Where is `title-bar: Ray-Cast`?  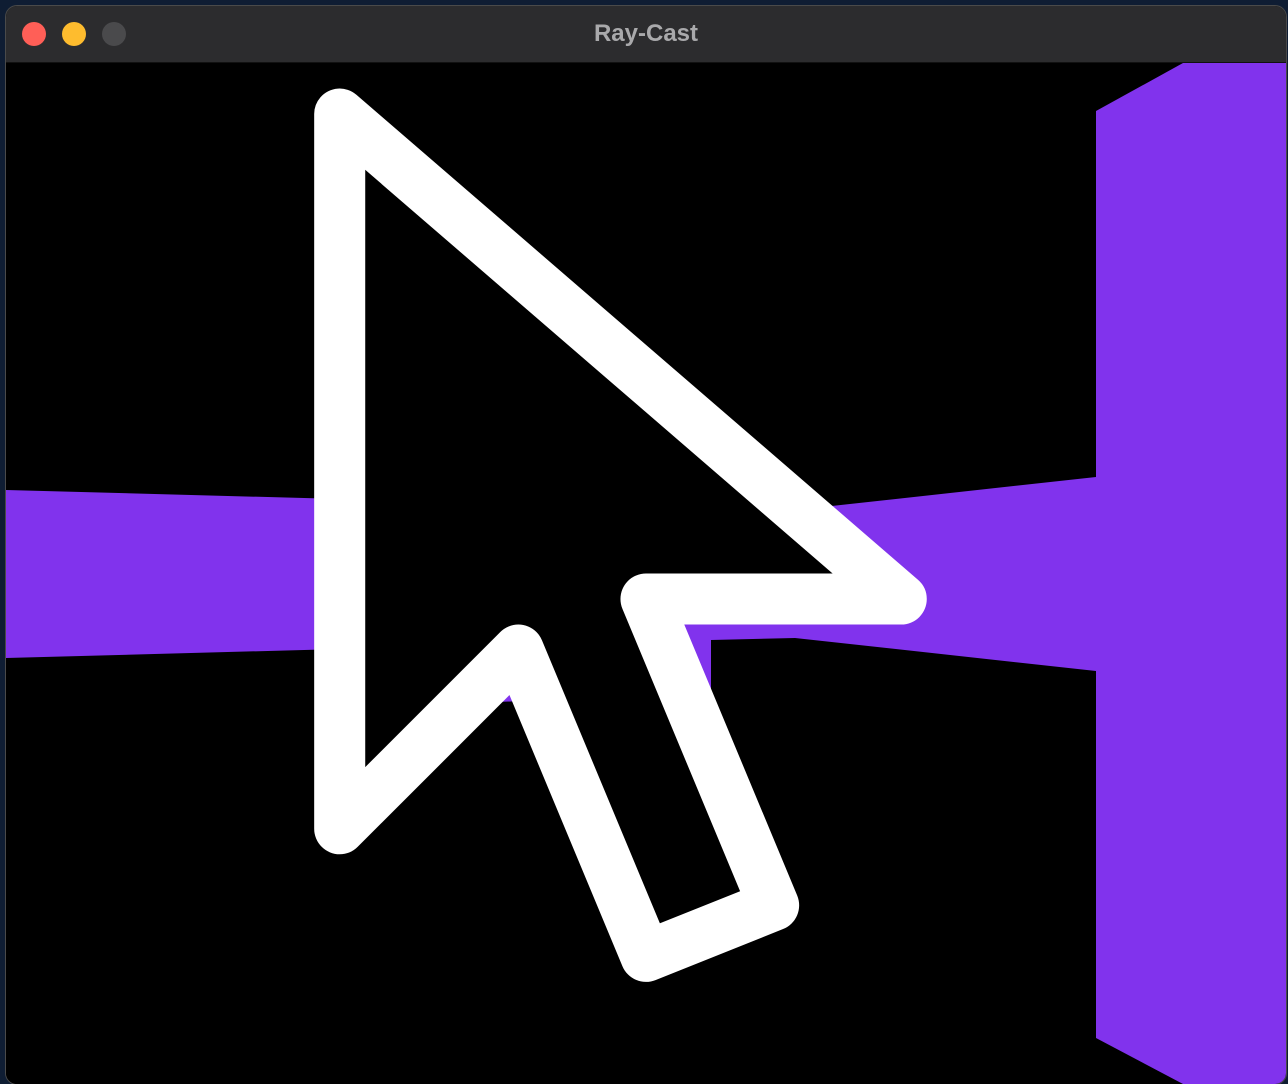
title-bar: Ray-Cast is located at coordinates (646, 34).